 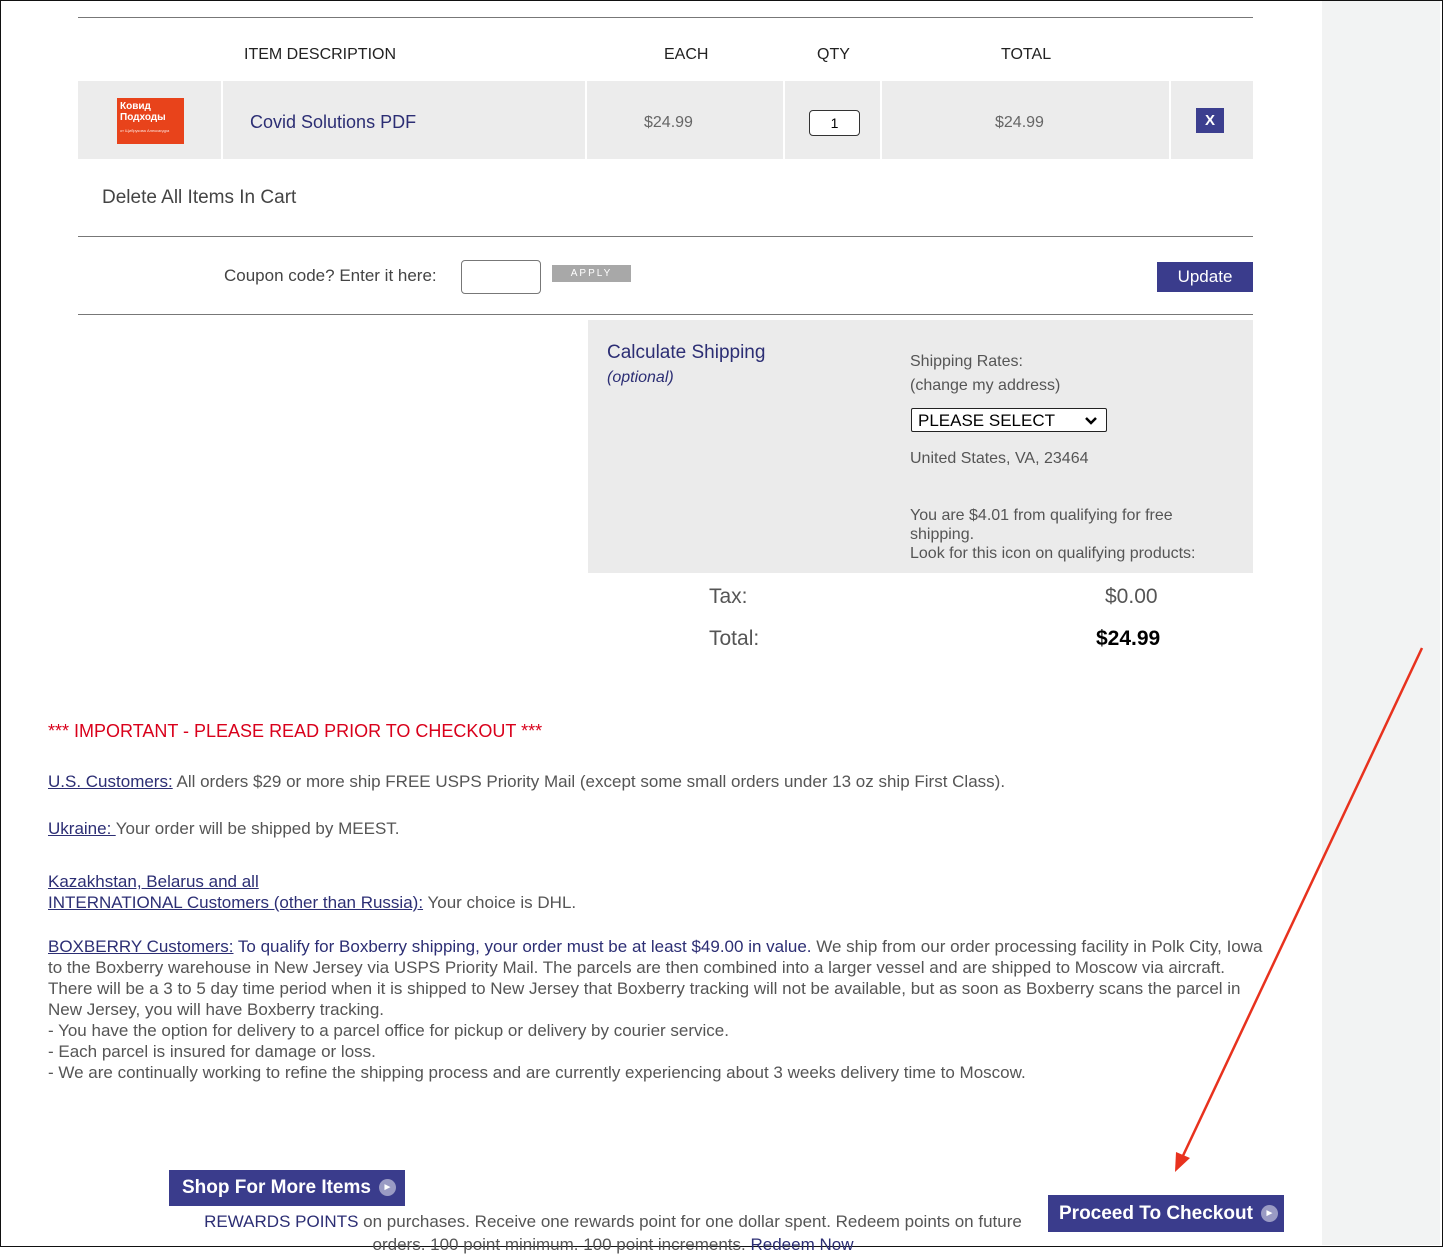 I want to click on annotation-arrow-icon, so click(x=1299, y=909).